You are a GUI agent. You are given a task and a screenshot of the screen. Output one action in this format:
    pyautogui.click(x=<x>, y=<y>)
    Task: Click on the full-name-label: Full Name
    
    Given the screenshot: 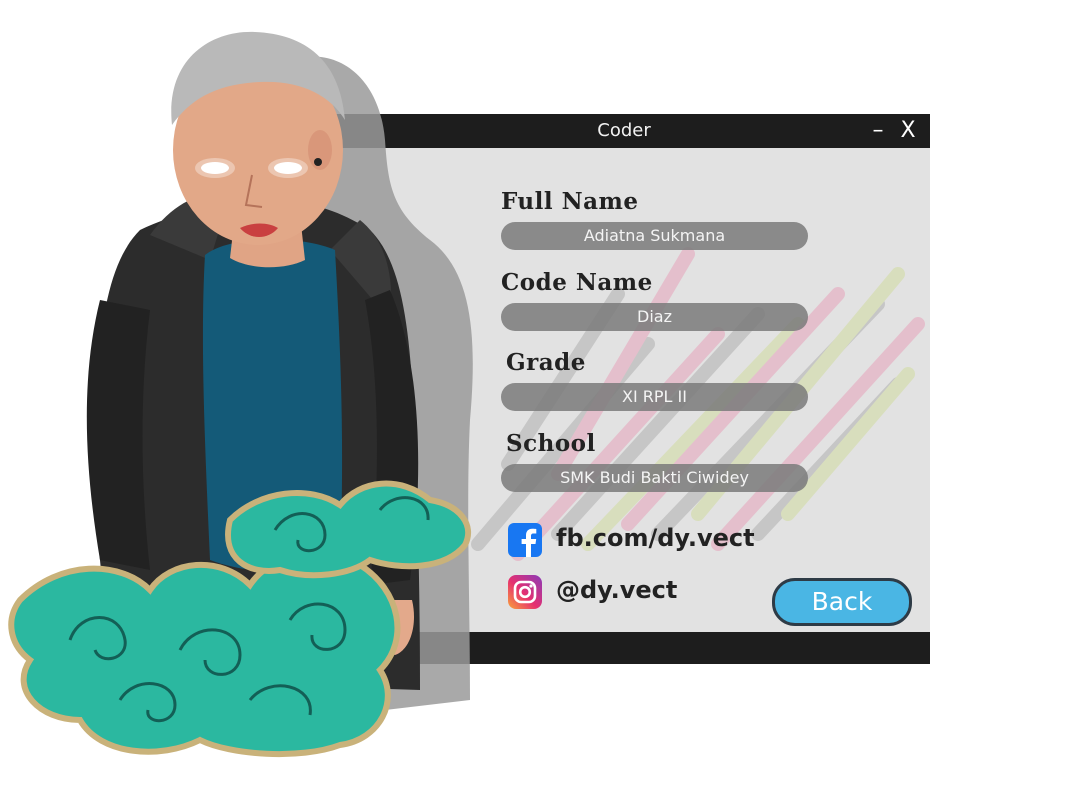 What is the action you would take?
    pyautogui.click(x=570, y=201)
    